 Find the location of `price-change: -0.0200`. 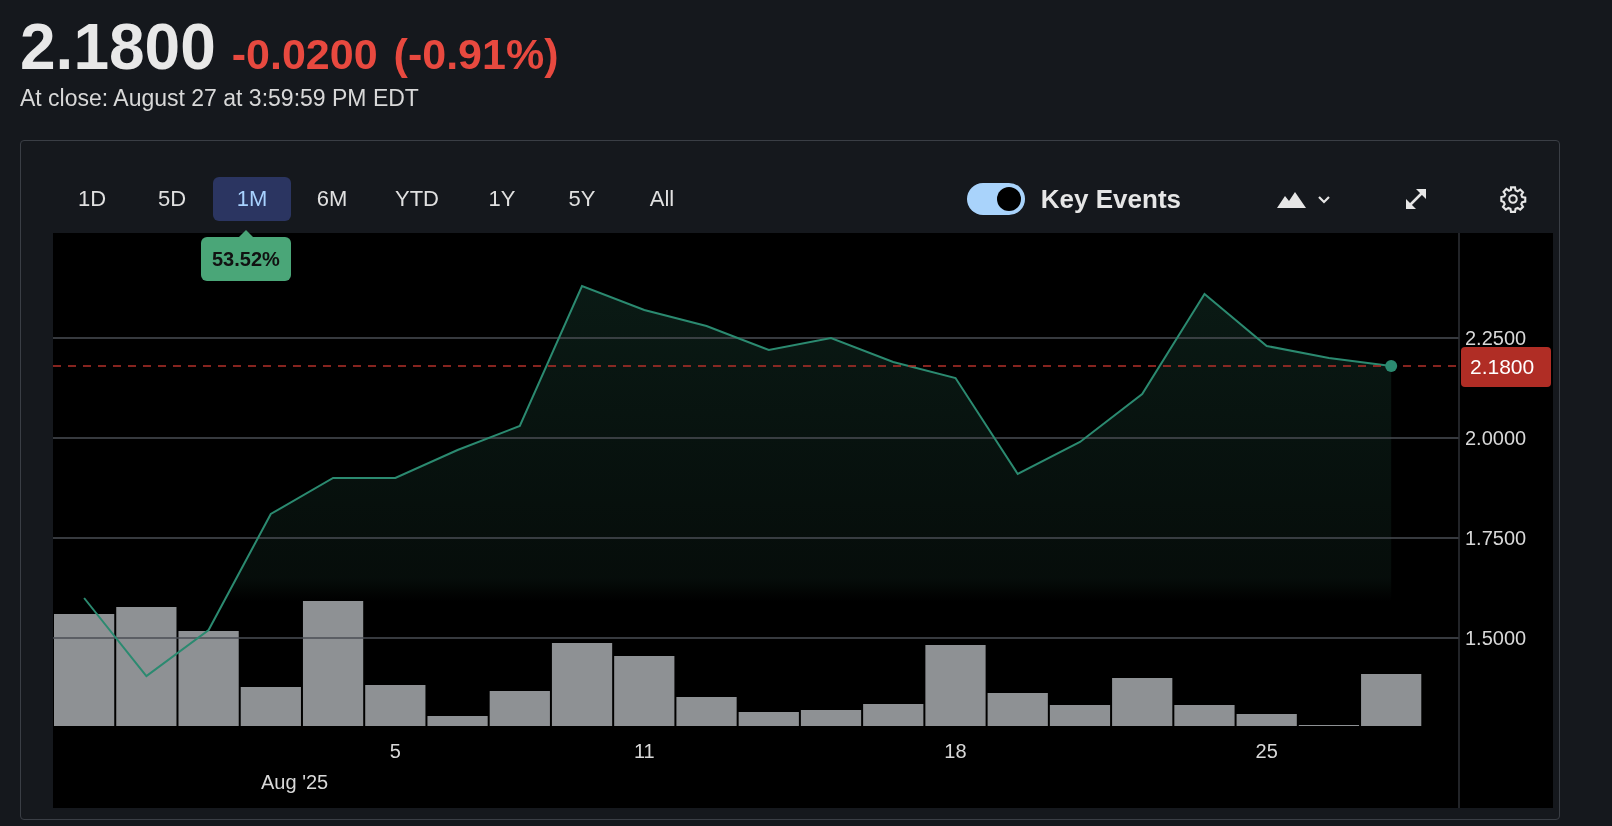

price-change: -0.0200 is located at coordinates (304, 54).